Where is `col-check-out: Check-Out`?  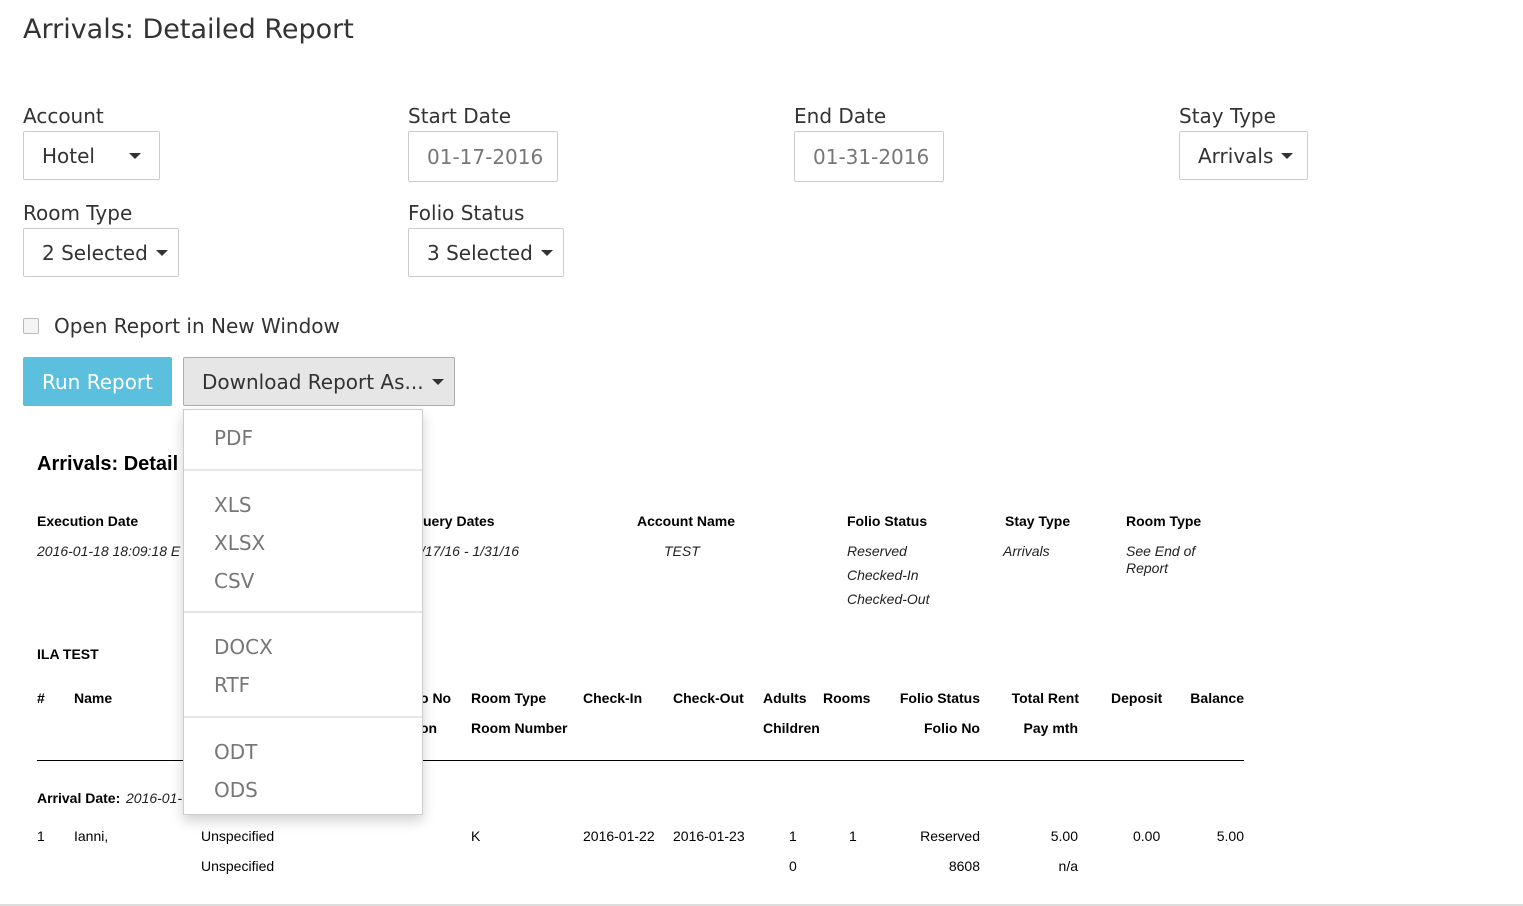 col-check-out: Check-Out is located at coordinates (708, 698).